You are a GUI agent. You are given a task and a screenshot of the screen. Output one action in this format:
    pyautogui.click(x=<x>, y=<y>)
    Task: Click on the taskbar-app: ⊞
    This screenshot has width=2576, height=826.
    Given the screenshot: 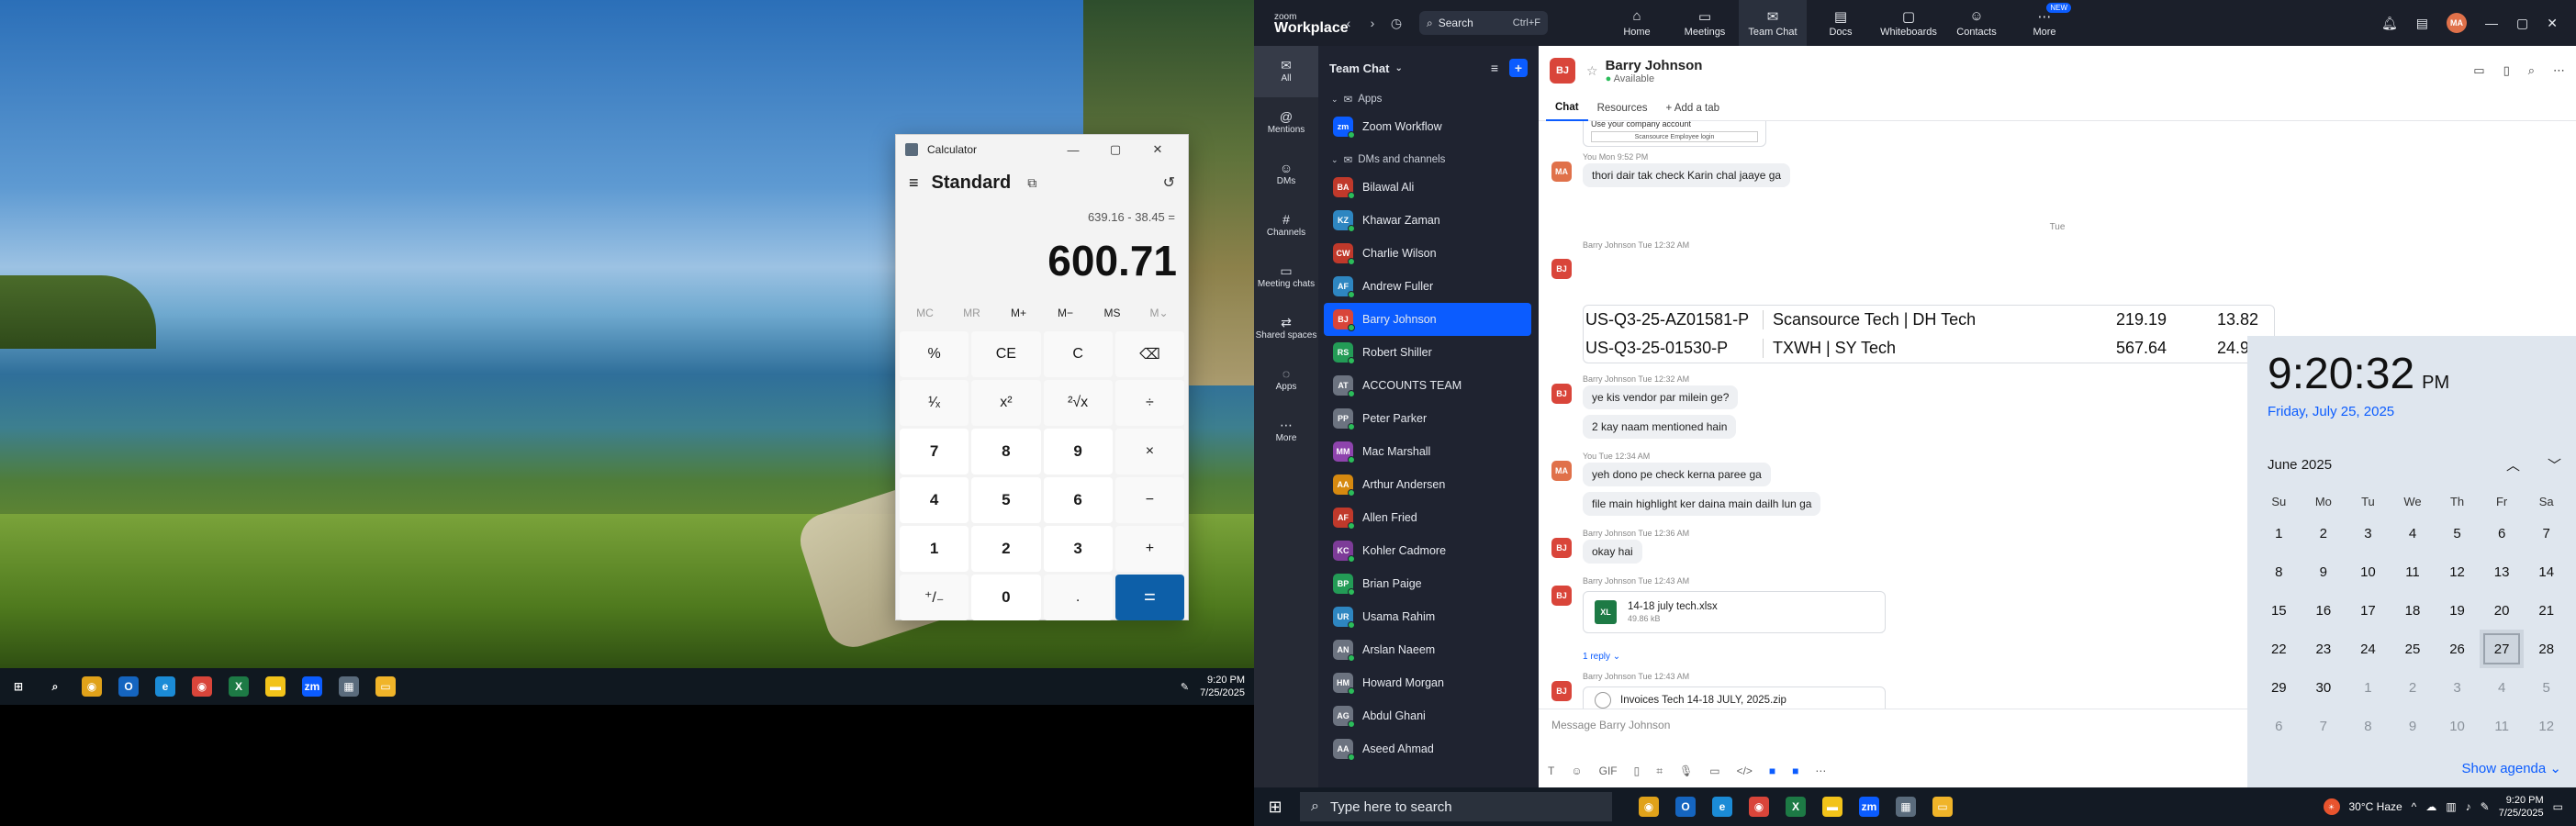 What is the action you would take?
    pyautogui.click(x=18, y=687)
    